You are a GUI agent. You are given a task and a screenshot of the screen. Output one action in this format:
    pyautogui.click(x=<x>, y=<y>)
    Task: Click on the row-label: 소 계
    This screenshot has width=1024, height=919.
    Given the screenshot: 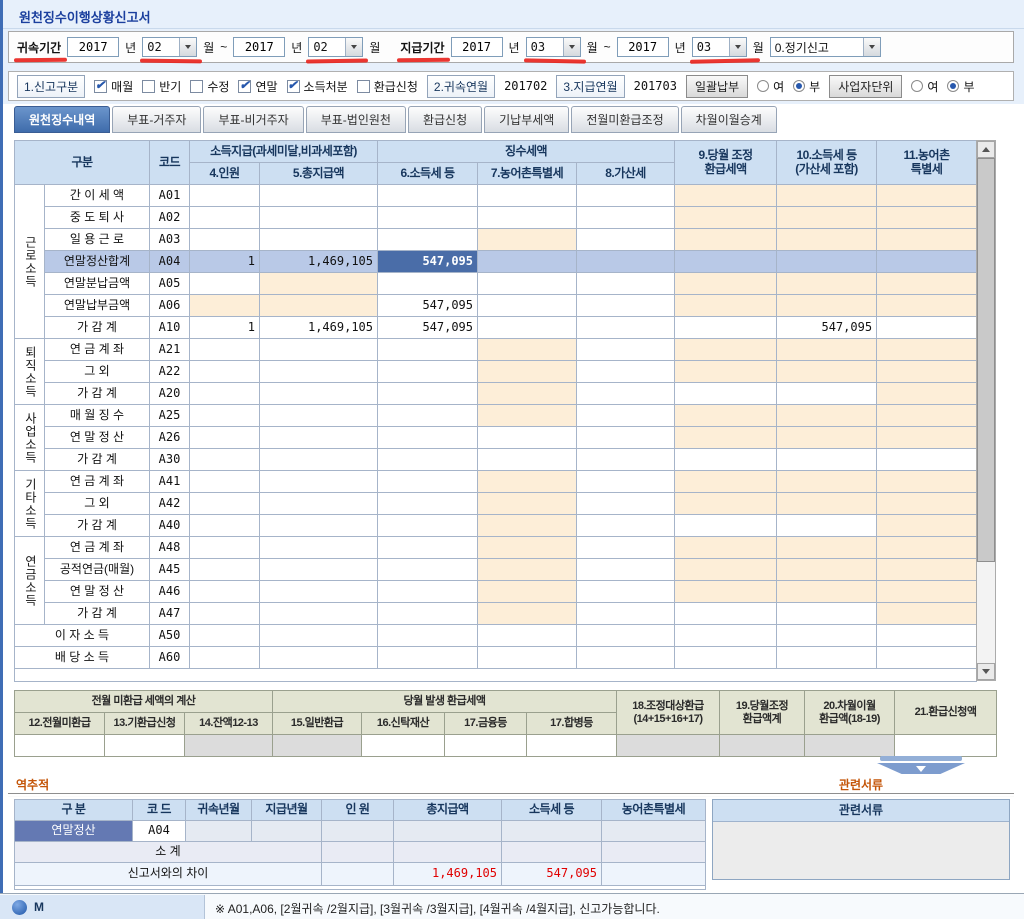 What is the action you would take?
    pyautogui.click(x=168, y=852)
    